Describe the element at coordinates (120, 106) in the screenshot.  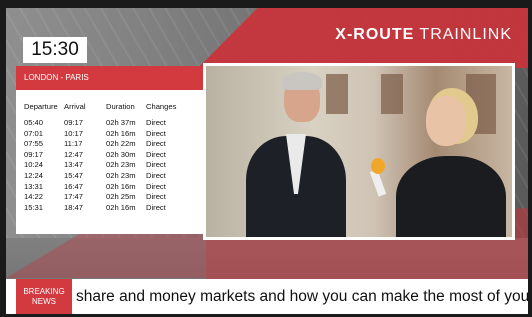
I see `column-header: Duration` at that location.